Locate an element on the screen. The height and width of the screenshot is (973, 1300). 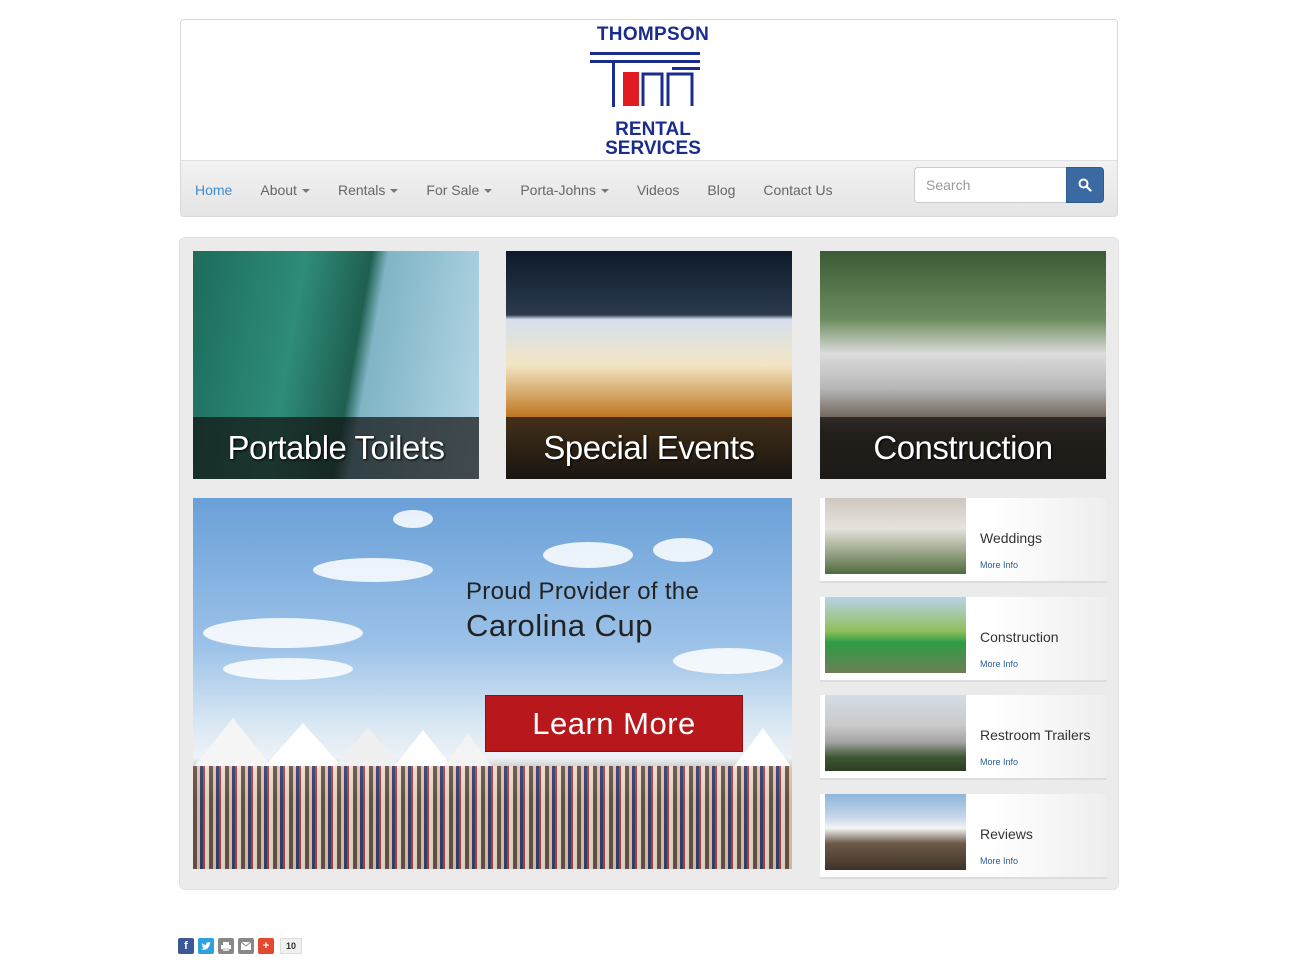
nav-item-home: Home is located at coordinates (213, 190).